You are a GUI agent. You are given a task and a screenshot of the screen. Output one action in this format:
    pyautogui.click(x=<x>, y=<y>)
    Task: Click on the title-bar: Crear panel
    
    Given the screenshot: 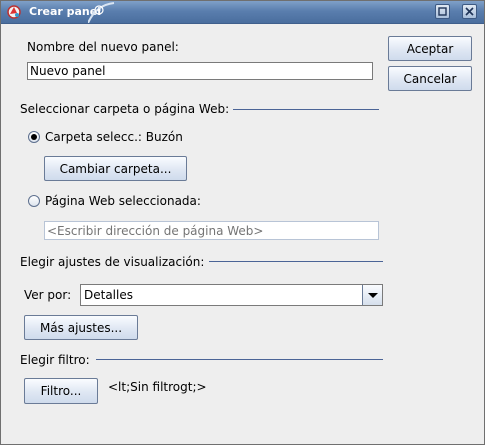 What is the action you would take?
    pyautogui.click(x=242, y=12)
    